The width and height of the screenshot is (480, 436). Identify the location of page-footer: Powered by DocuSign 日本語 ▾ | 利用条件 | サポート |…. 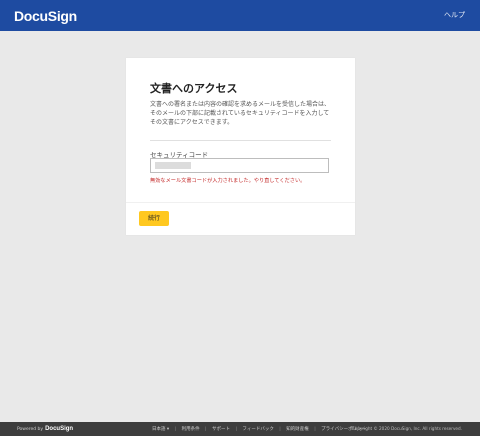
(240, 429).